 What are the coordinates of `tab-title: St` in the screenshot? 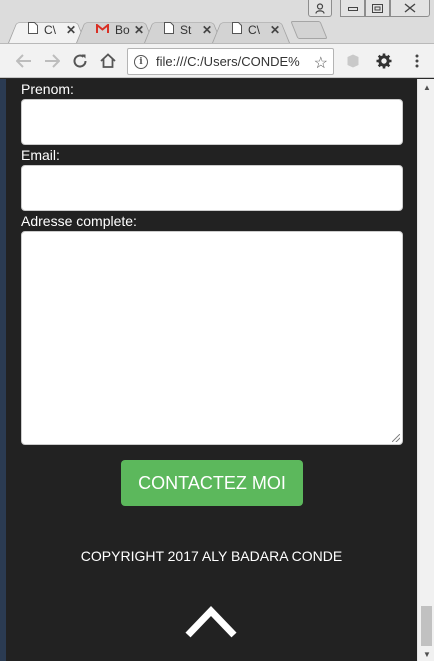 It's located at (186, 29).